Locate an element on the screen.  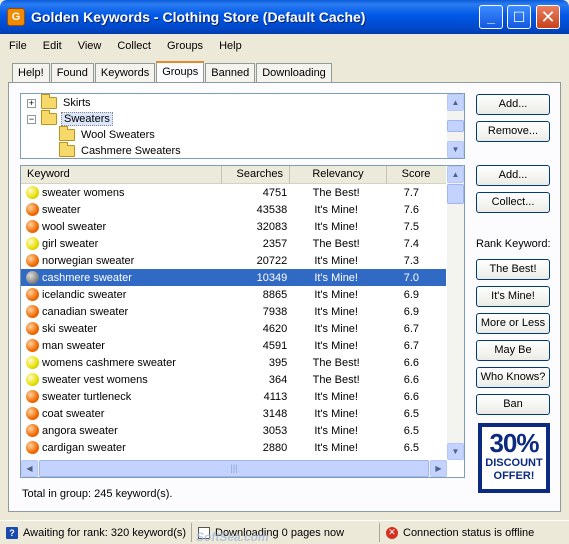
folder-open-icon is located at coordinates (49, 117).